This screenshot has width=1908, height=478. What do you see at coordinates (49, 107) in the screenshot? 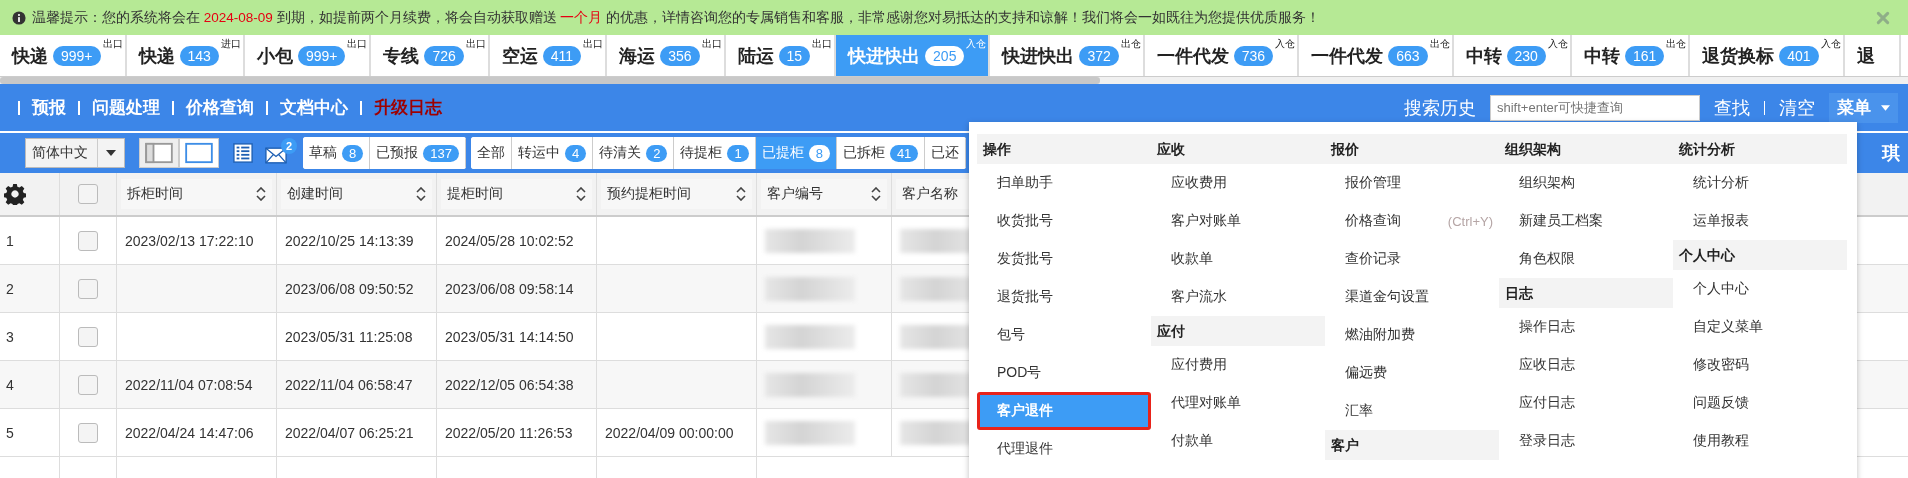
I see `nav-link: 预报` at bounding box center [49, 107].